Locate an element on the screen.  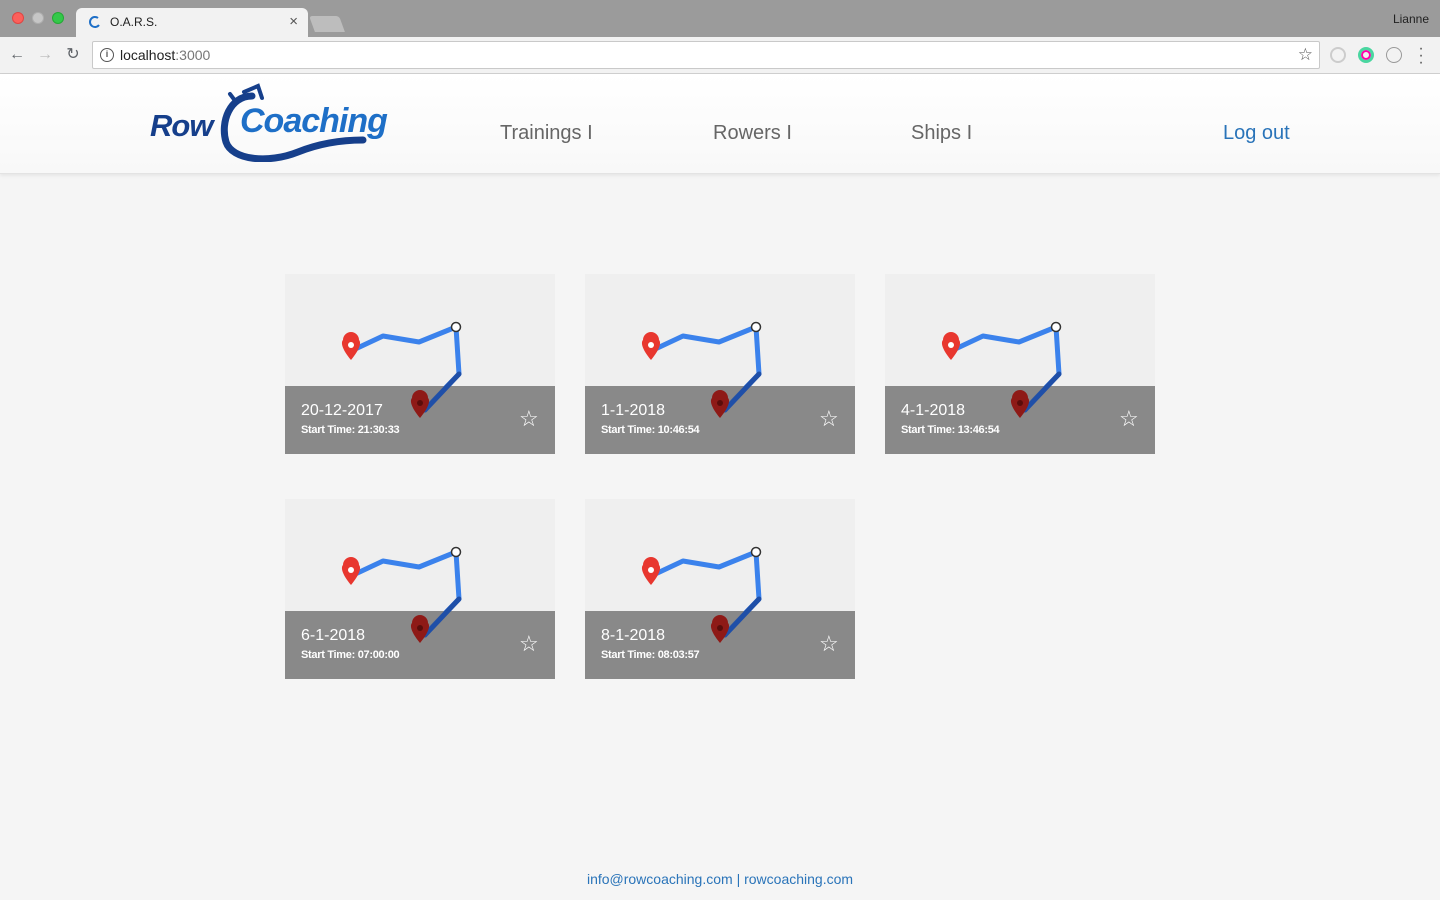
training-date: 8-1-2018 is located at coordinates (633, 635).